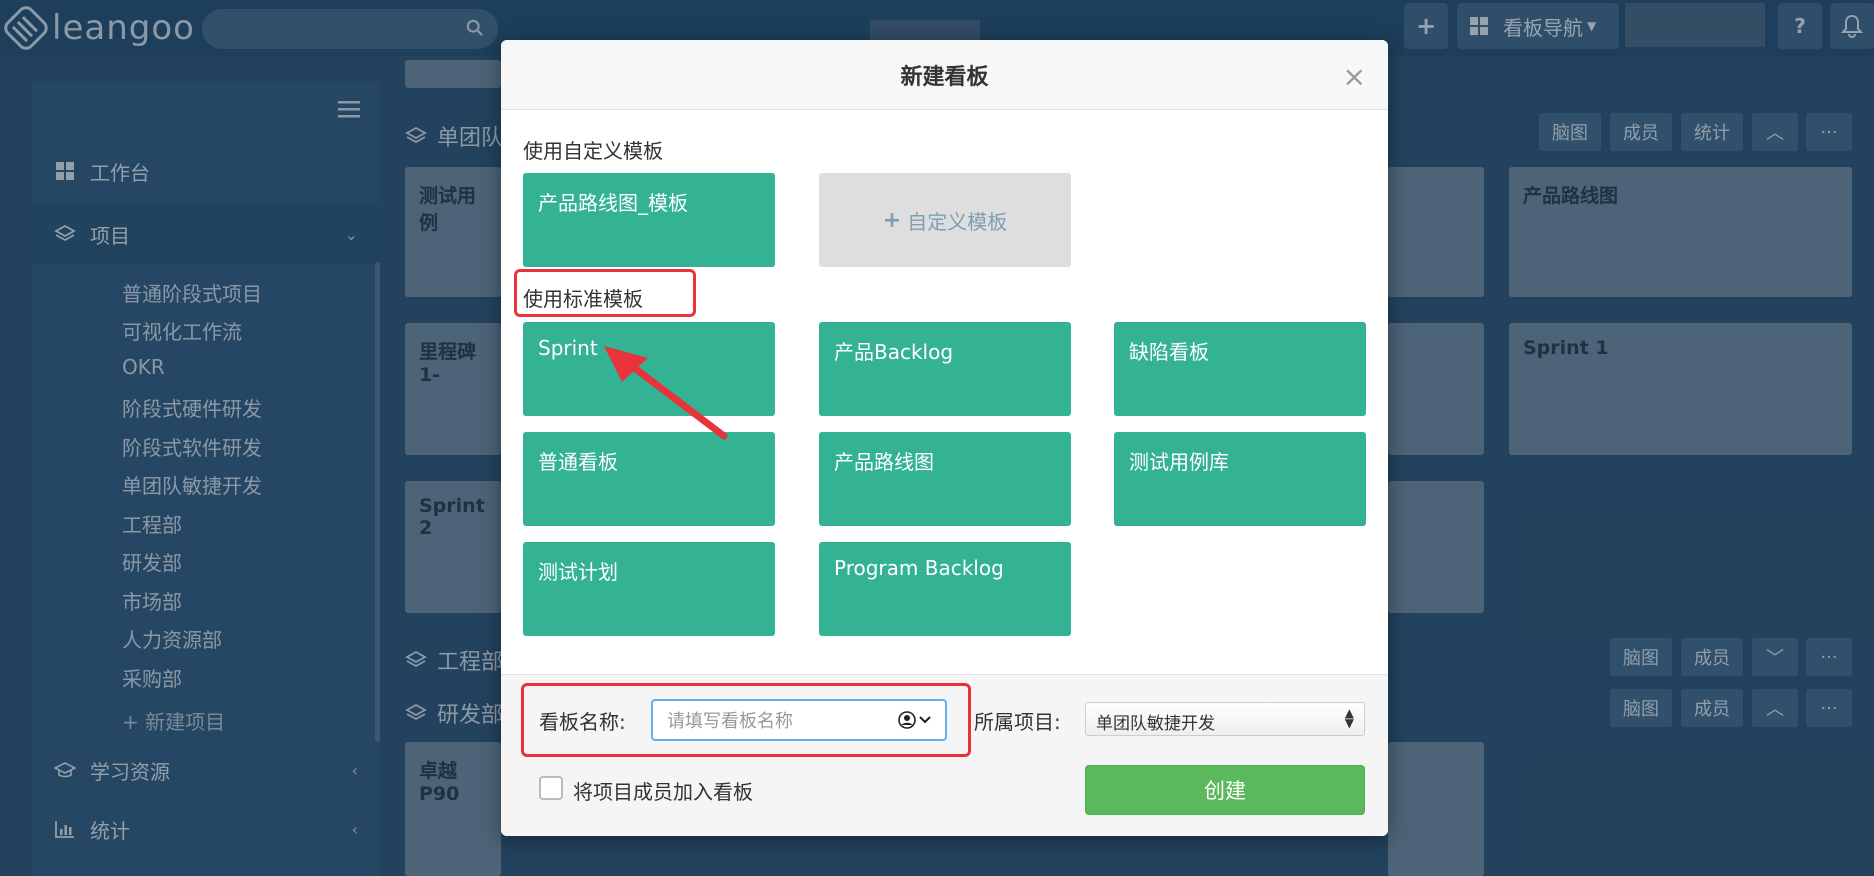 The image size is (1874, 876). I want to click on close-icon: ×, so click(1354, 76).